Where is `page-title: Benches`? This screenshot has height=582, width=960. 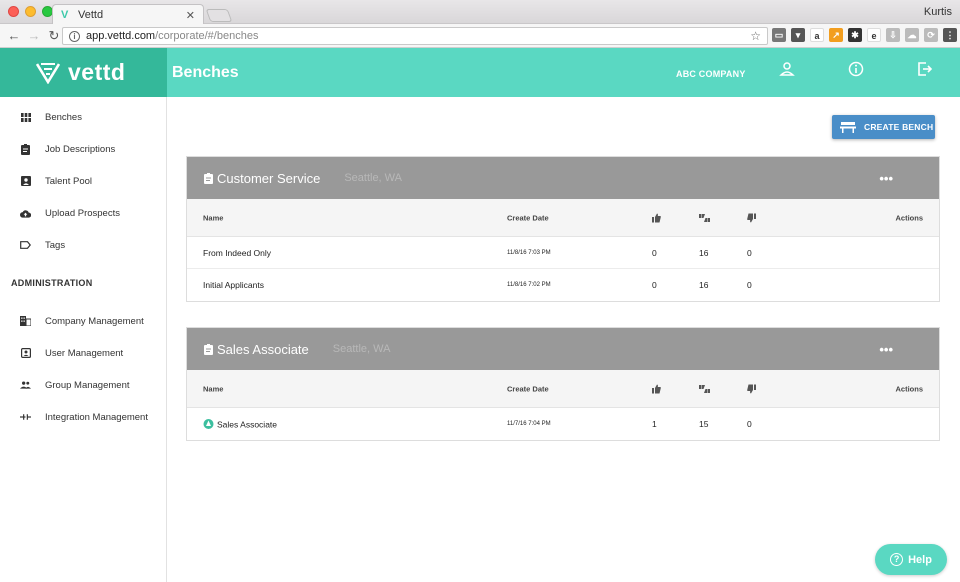
page-title: Benches is located at coordinates (205, 72).